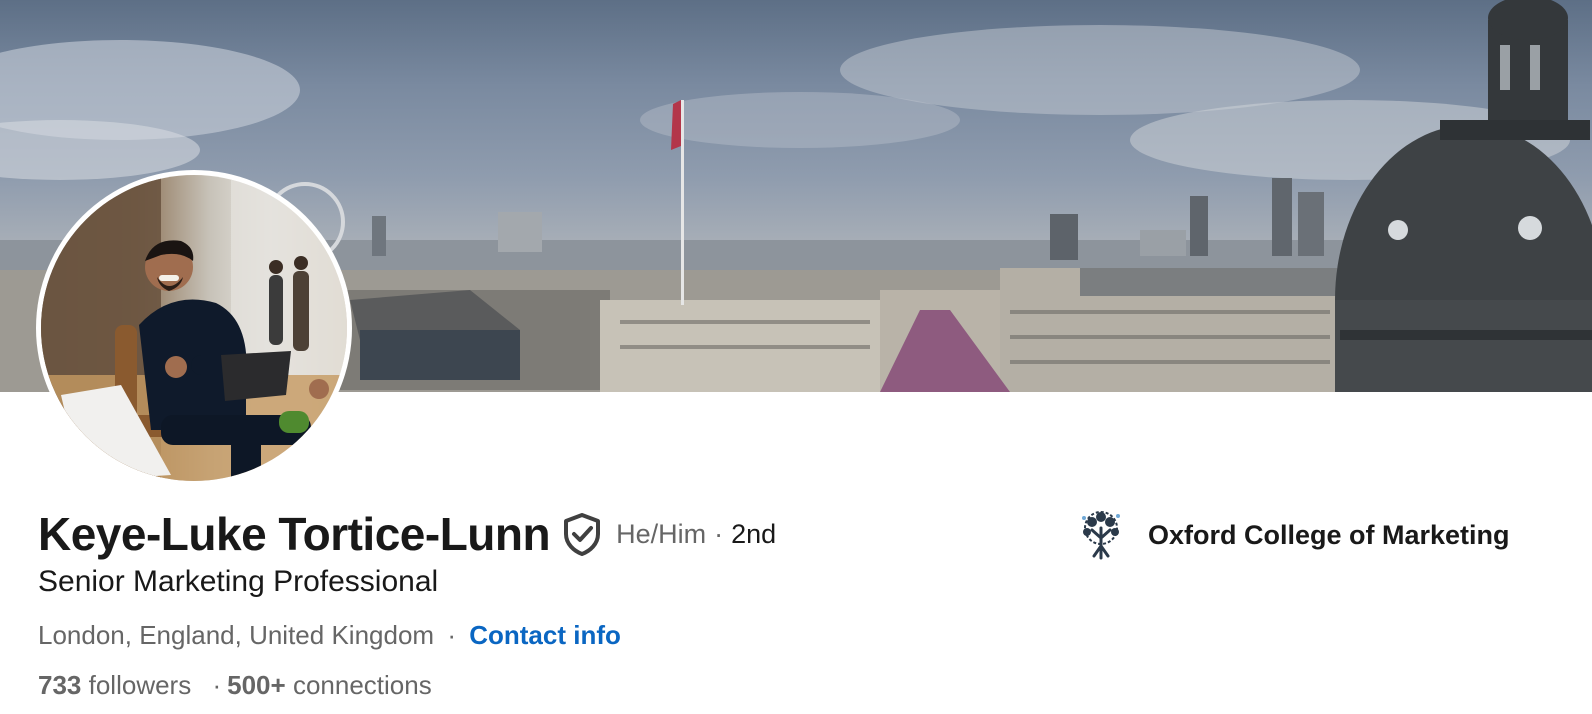  I want to click on avatar-photo, so click(194, 328).